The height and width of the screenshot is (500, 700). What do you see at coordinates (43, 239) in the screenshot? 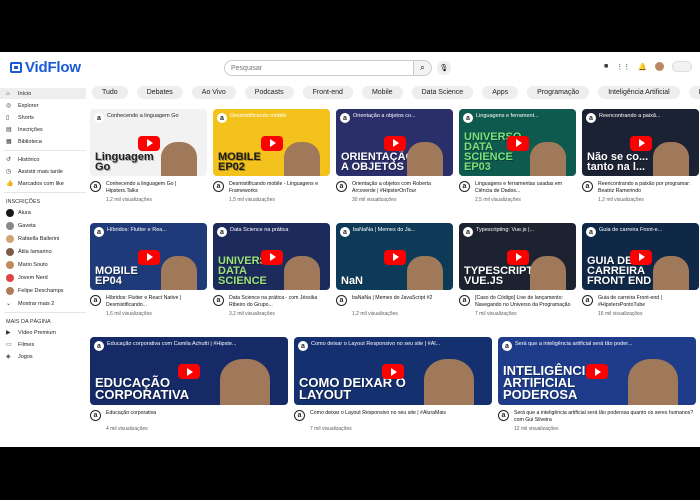
I see `subscription-item: Rafaella Ballerini` at bounding box center [43, 239].